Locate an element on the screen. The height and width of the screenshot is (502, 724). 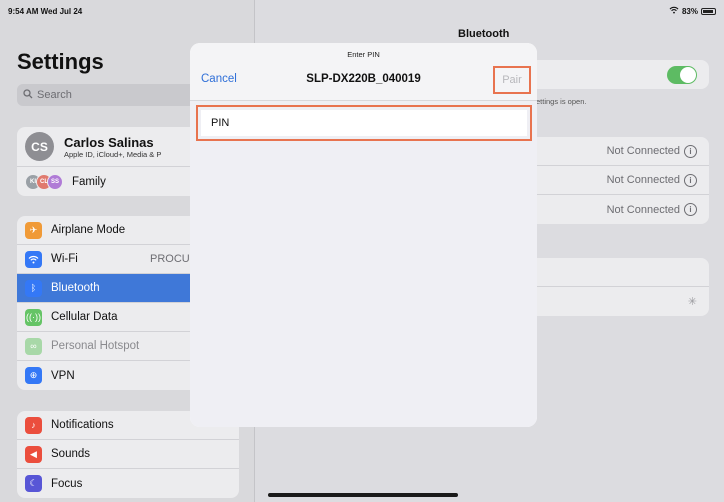
sidebar-item-focus: ☾ Focus is located at coordinates (128, 483).